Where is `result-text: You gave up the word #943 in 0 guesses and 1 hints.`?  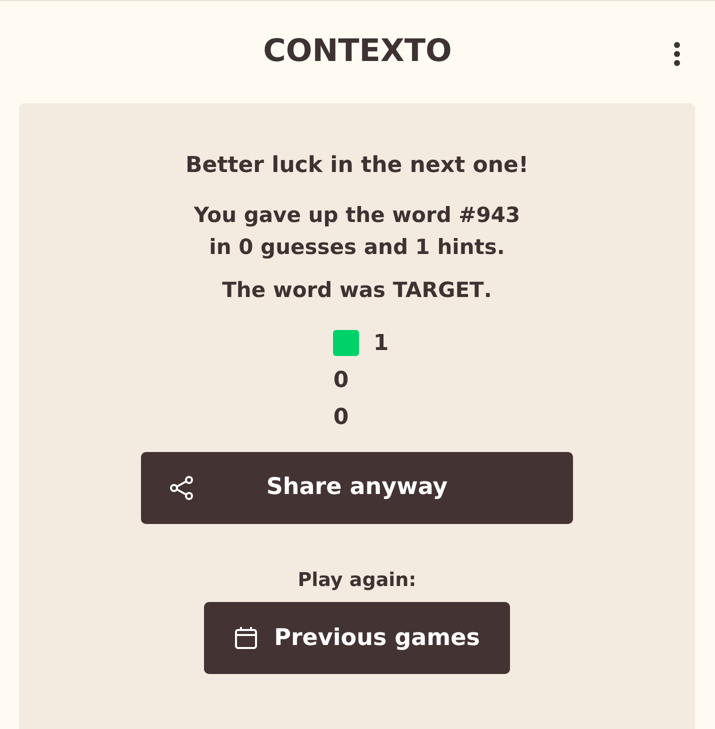 result-text: You gave up the word #943 in 0 guesses and 1 hints. is located at coordinates (357, 231).